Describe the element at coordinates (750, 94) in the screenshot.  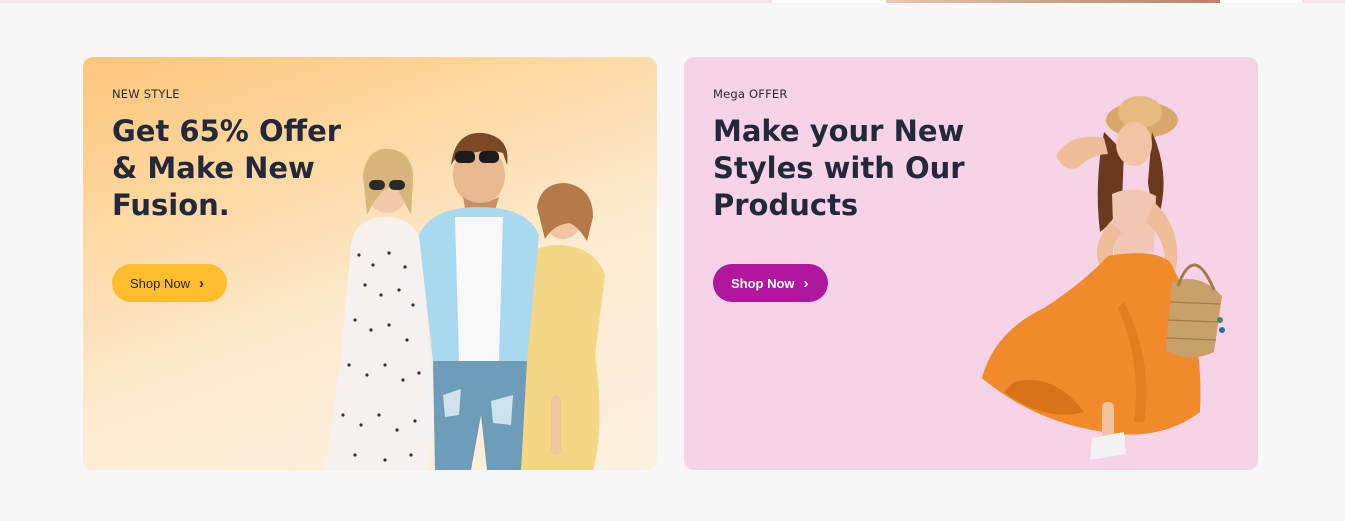
I see `banner-eyebrow: Mega OFFER` at that location.